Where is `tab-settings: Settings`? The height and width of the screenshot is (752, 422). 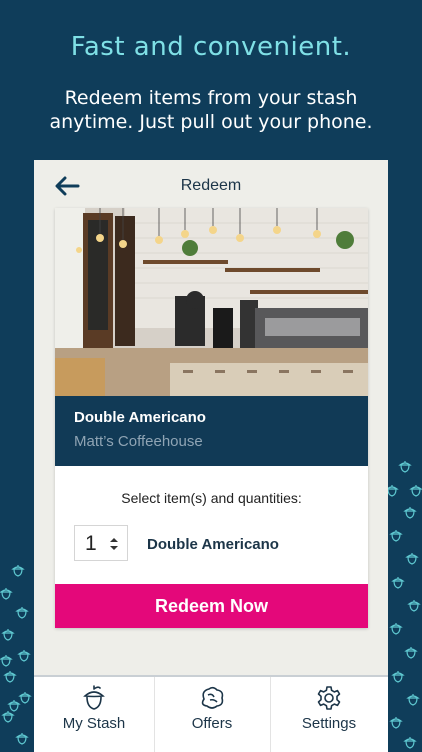
tab-settings: Settings is located at coordinates (329, 714).